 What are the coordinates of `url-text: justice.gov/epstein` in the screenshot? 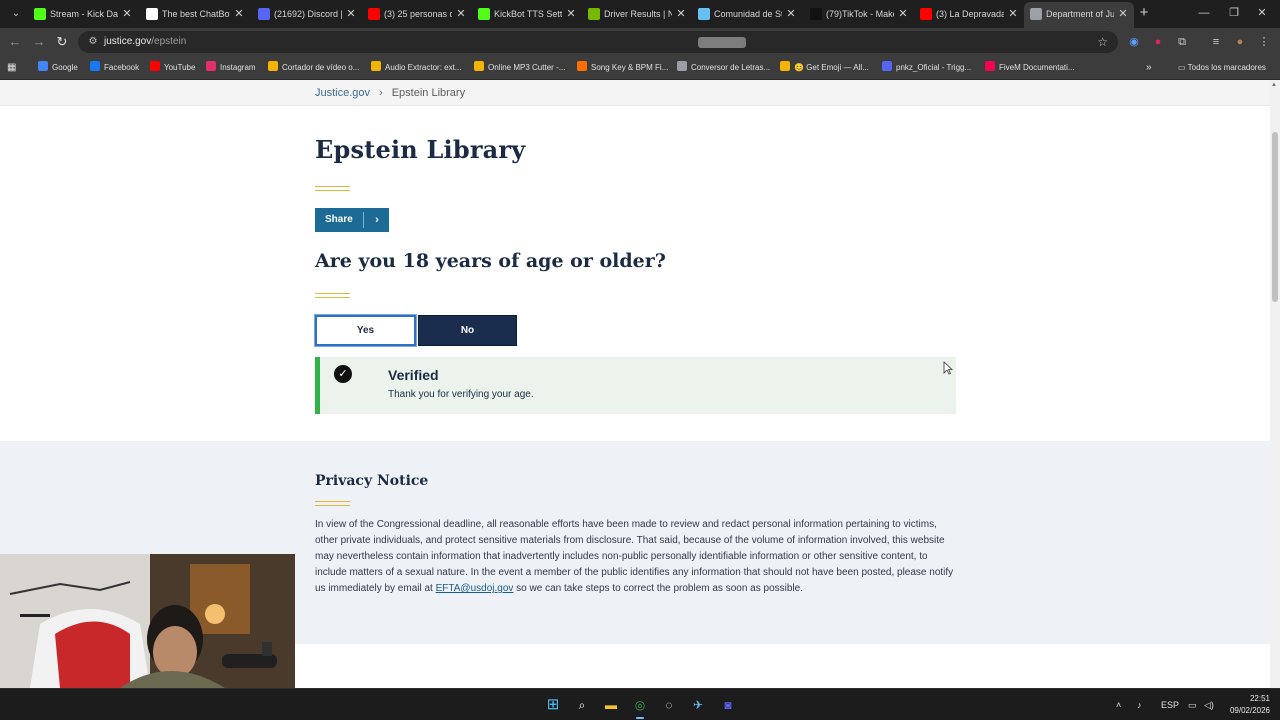 It's located at (145, 42).